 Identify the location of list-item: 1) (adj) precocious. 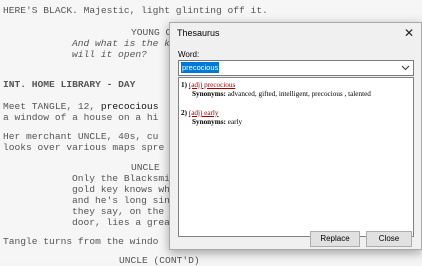
(208, 85).